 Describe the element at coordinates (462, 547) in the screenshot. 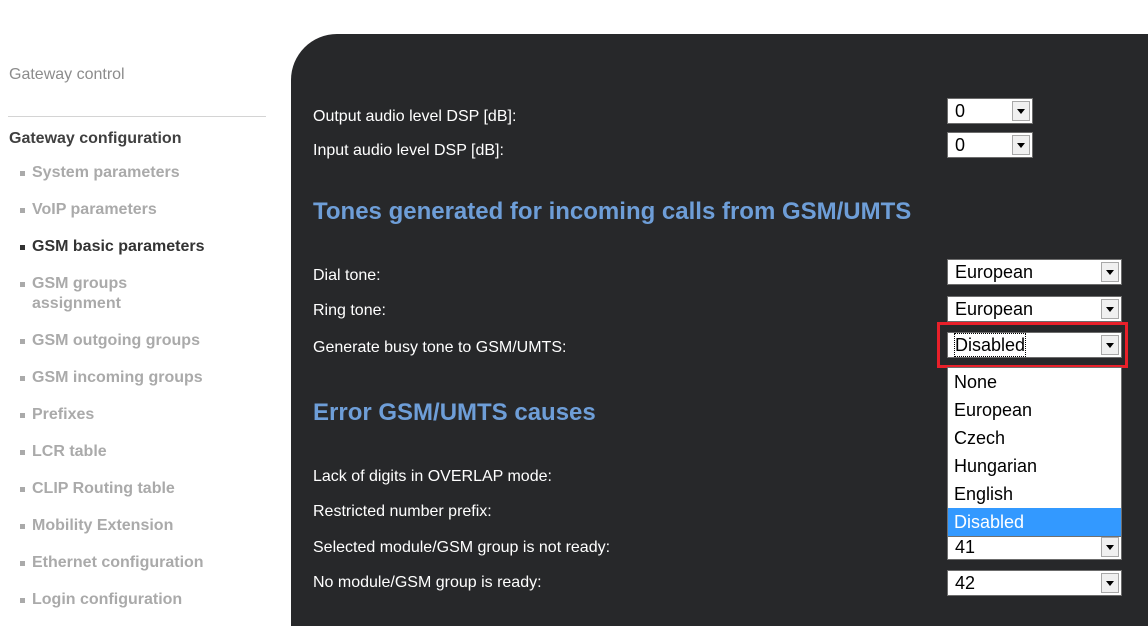

I see `module-not-ready-label: Selected module/GSM group is not ready:` at that location.